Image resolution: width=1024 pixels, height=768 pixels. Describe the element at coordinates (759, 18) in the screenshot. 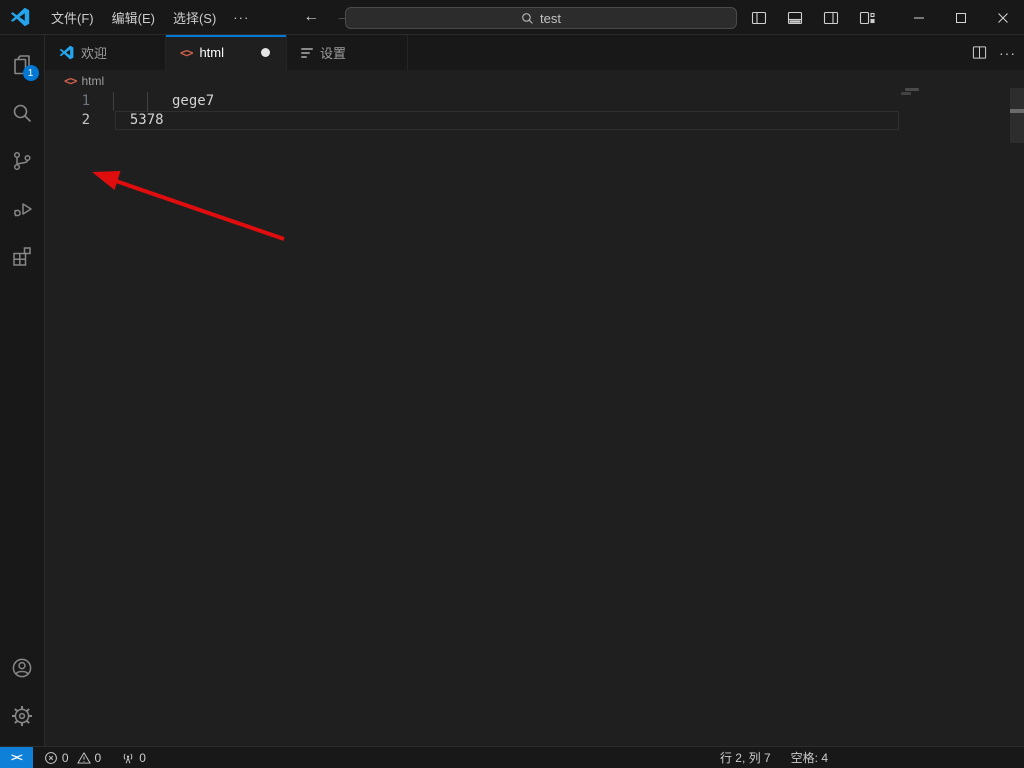

I see `toggle-primary-sidebar-icon` at that location.